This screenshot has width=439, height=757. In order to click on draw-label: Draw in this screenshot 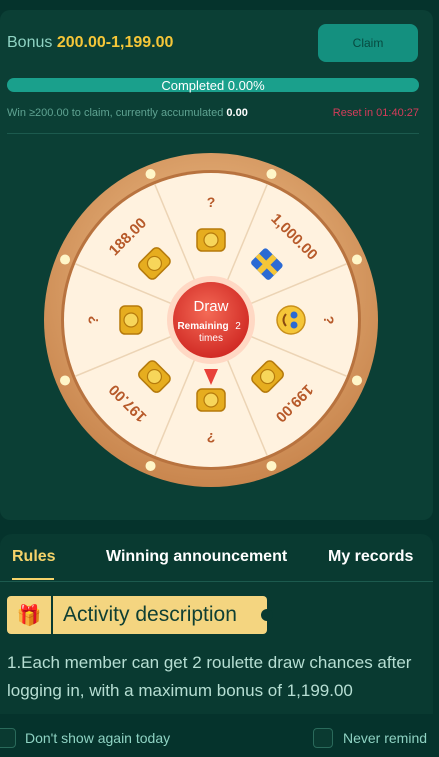, I will do `click(210, 306)`.